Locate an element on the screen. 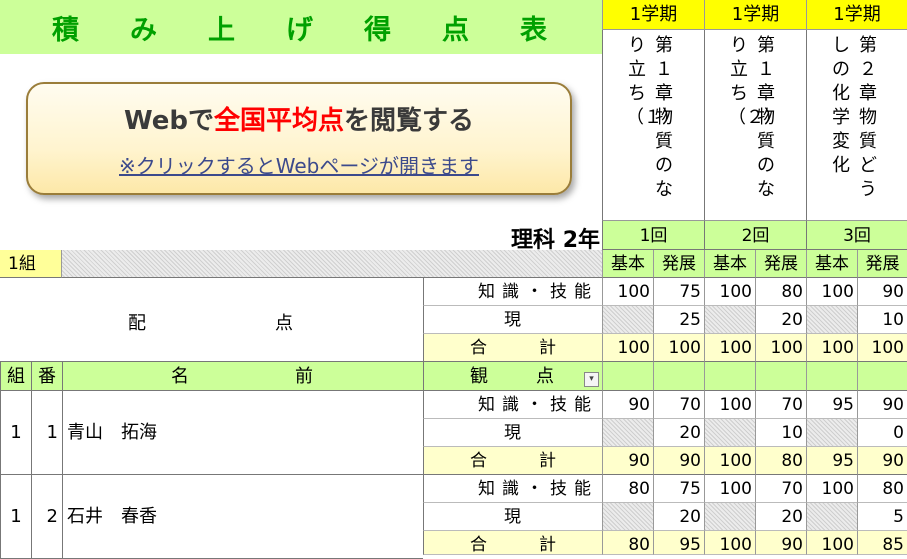 This screenshot has width=907, height=559. title-char: 上 is located at coordinates (221, 30).